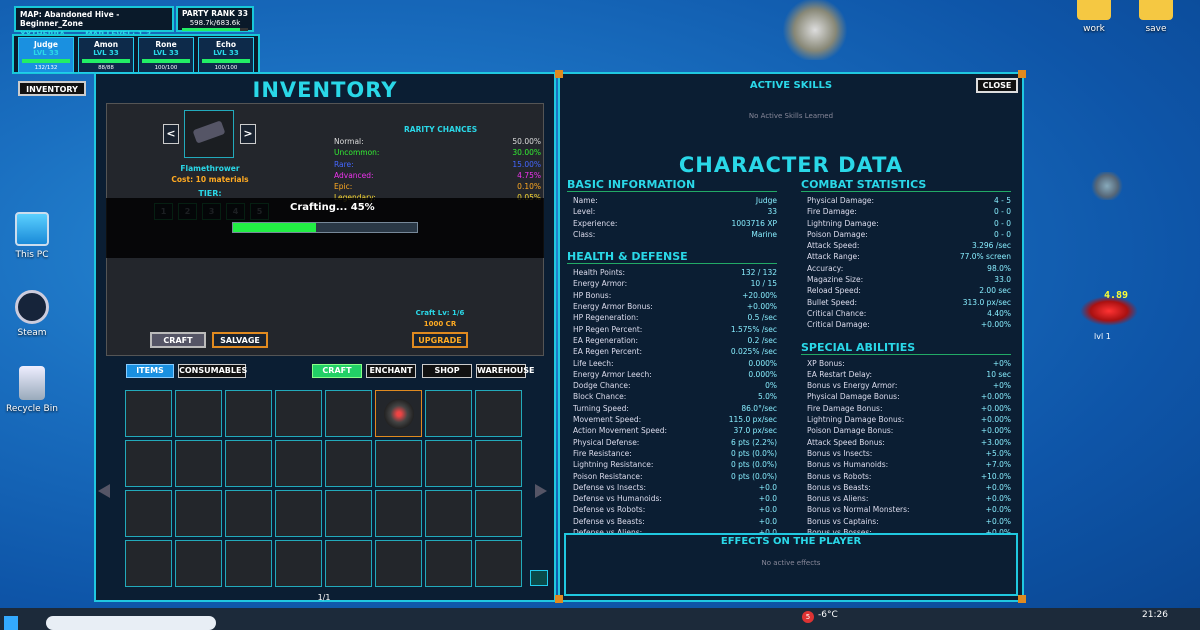  What do you see at coordinates (212, 371) in the screenshot?
I see `tab-consumables: CONSUMABLES` at bounding box center [212, 371].